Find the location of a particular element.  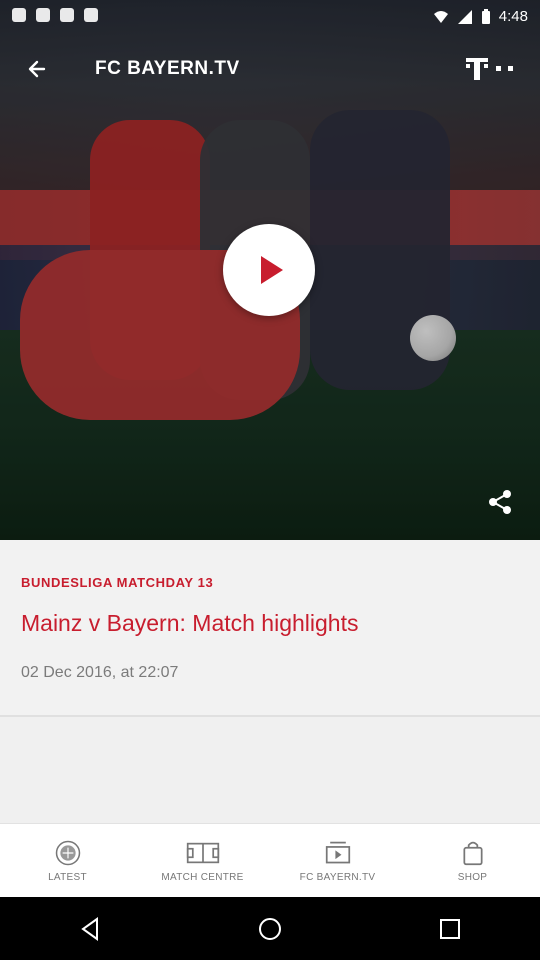

nav-label-latest: LATEST is located at coordinates (67, 877).